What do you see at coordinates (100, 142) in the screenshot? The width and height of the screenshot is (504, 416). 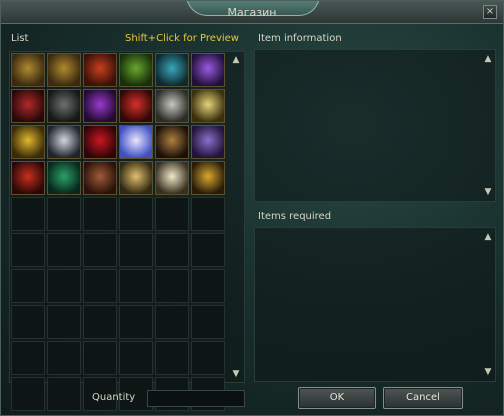 I see `red-heart-icon` at bounding box center [100, 142].